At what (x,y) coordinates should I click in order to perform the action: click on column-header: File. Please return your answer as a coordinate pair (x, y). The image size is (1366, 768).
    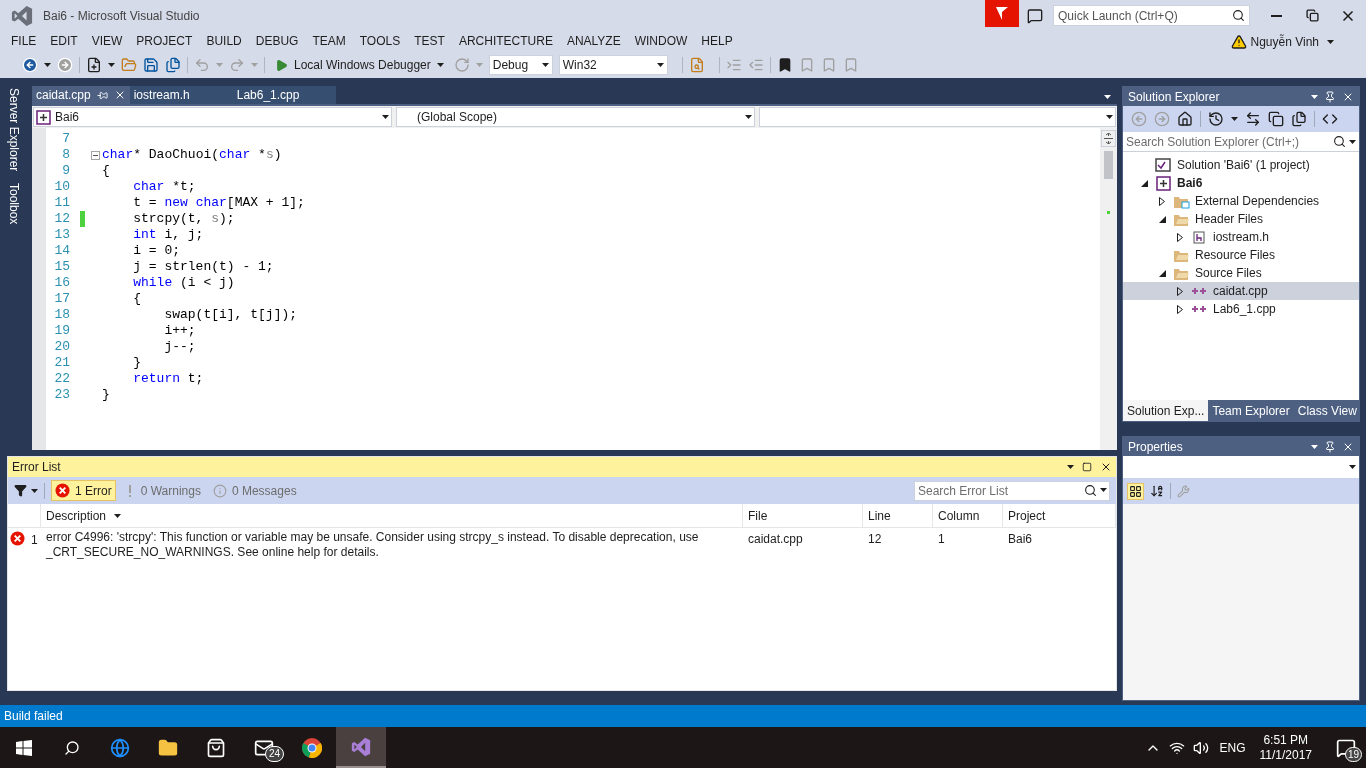
    Looking at the image, I should click on (803, 515).